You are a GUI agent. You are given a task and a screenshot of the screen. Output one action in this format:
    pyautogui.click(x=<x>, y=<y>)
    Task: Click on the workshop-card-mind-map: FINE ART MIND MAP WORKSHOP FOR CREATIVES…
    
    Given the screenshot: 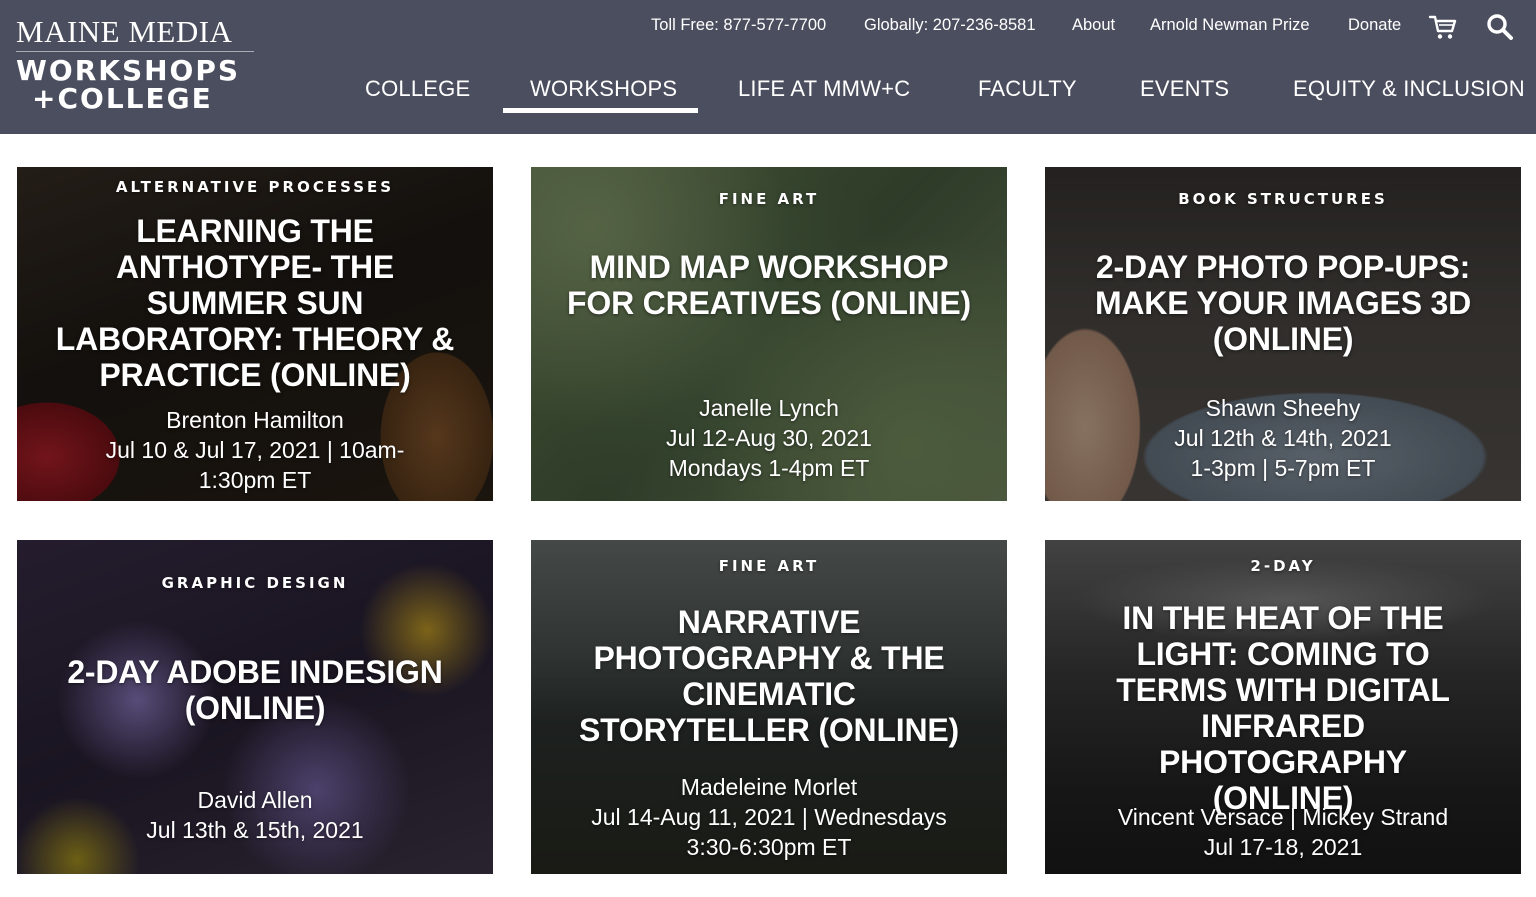 What is the action you would take?
    pyautogui.click(x=769, y=334)
    